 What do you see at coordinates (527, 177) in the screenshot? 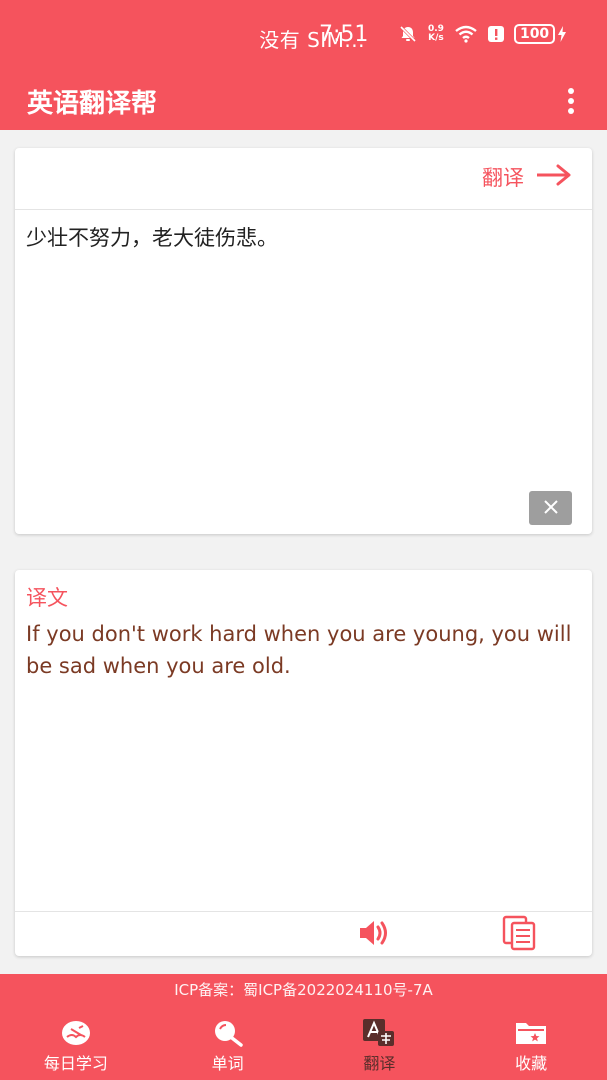
I see `translate-button: 翻译` at bounding box center [527, 177].